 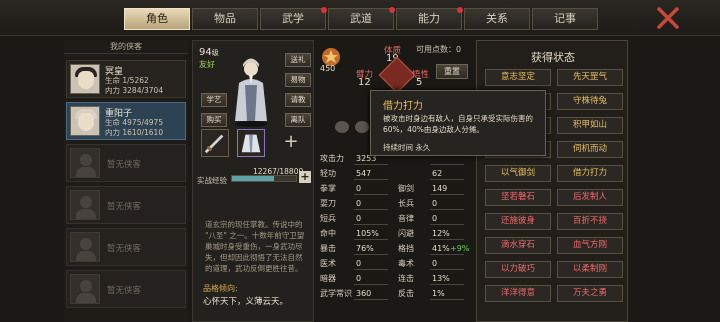 What do you see at coordinates (447, 294) in the screenshot?
I see `attribute-value: 1%` at bounding box center [447, 294].